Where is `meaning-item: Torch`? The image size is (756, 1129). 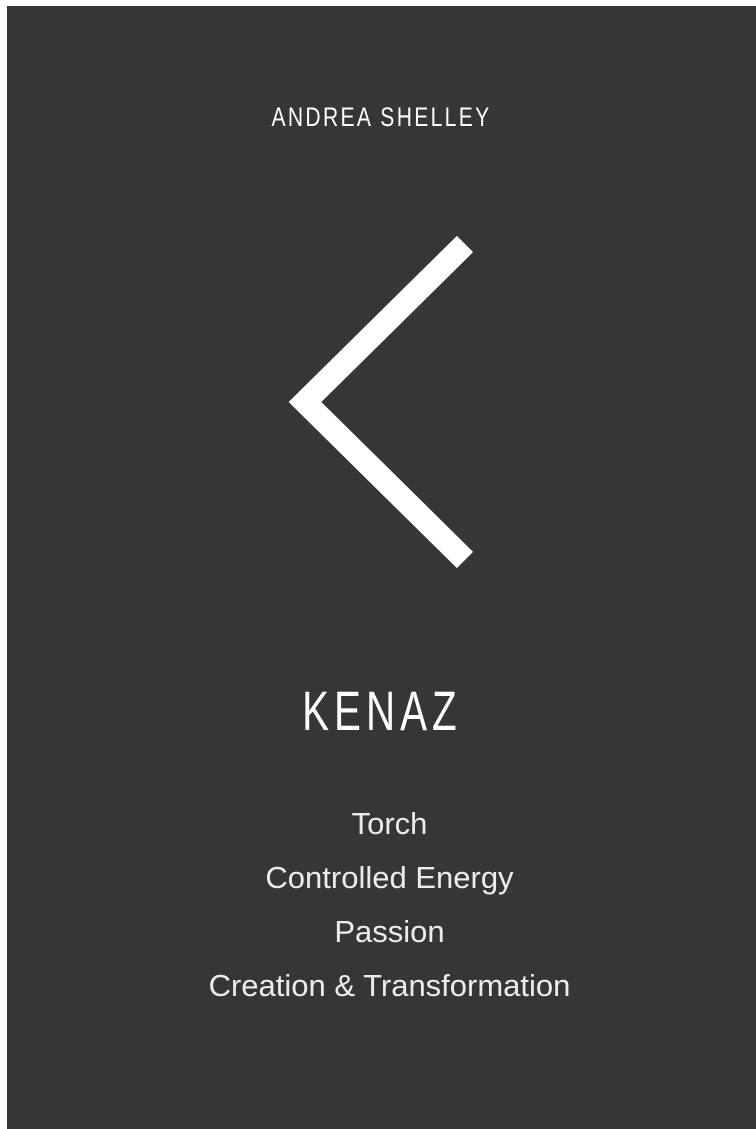
meaning-item: Torch is located at coordinates (389, 823).